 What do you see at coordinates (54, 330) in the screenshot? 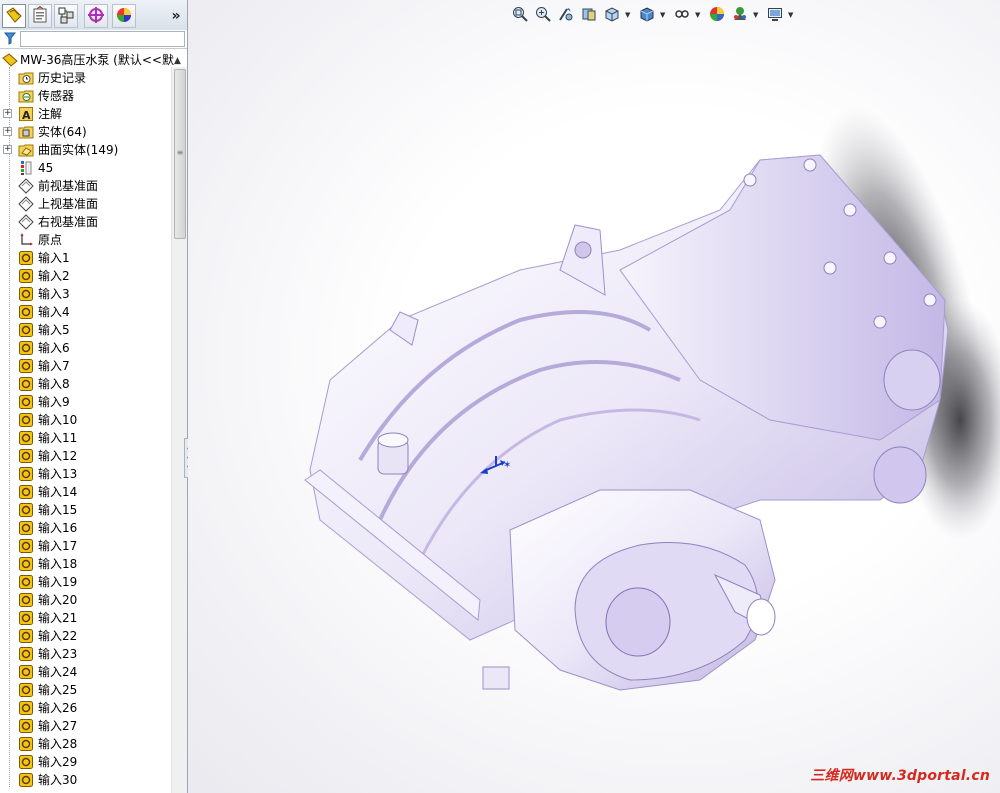
I see `tree-item-label: 输入5` at bounding box center [54, 330].